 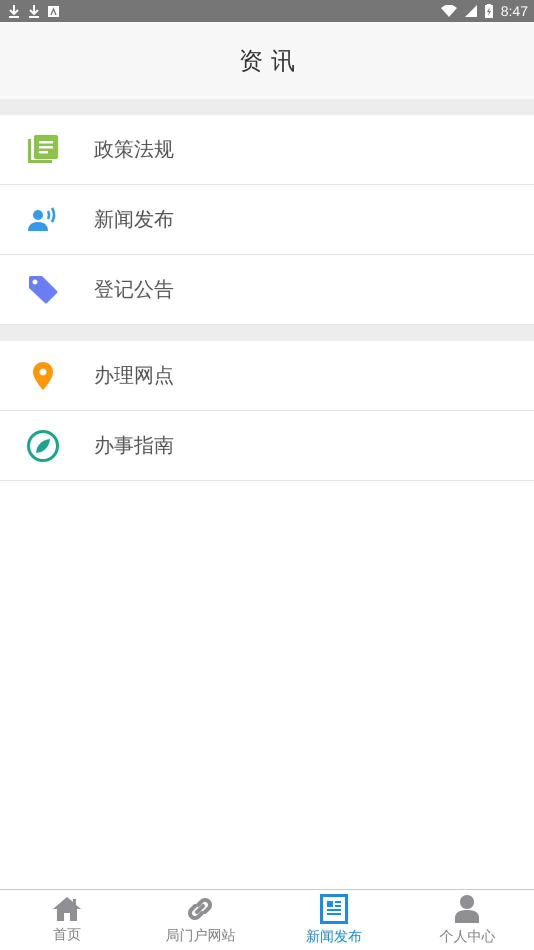 What do you see at coordinates (43, 290) in the screenshot?
I see `tag-icon` at bounding box center [43, 290].